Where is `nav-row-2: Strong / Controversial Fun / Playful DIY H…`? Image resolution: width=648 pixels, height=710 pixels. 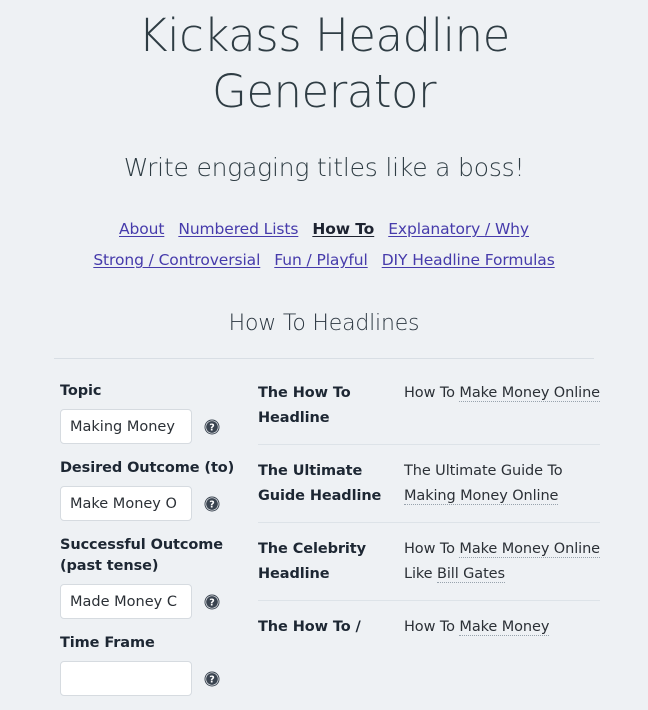
nav-row-2: Strong / Controversial Fun / Playful DIY H… is located at coordinates (324, 260).